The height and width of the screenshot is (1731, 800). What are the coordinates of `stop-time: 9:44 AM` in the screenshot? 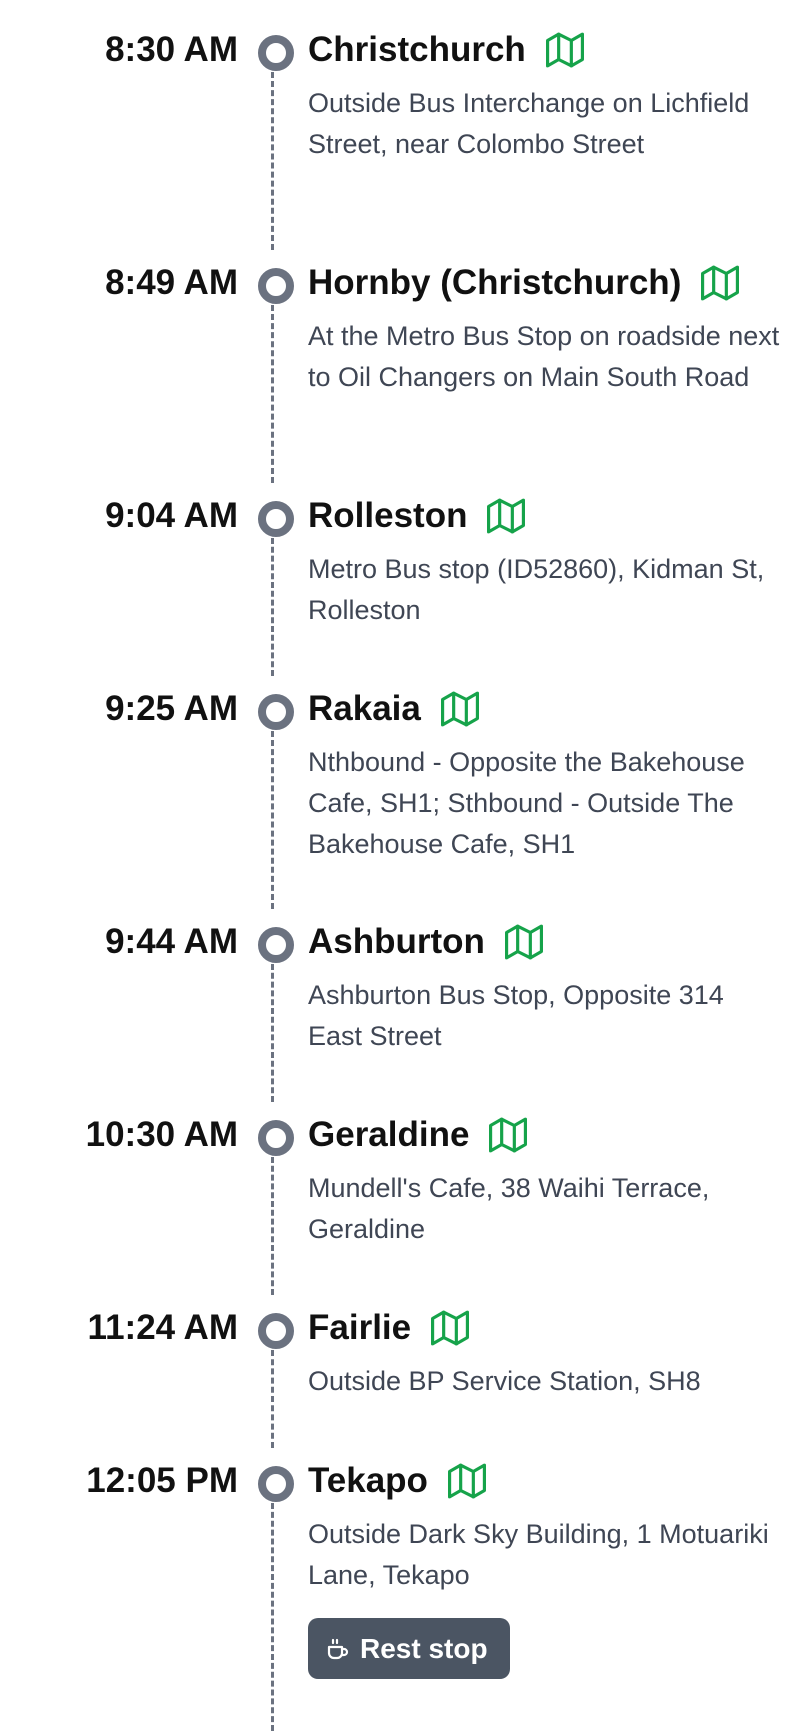 It's located at (171, 941).